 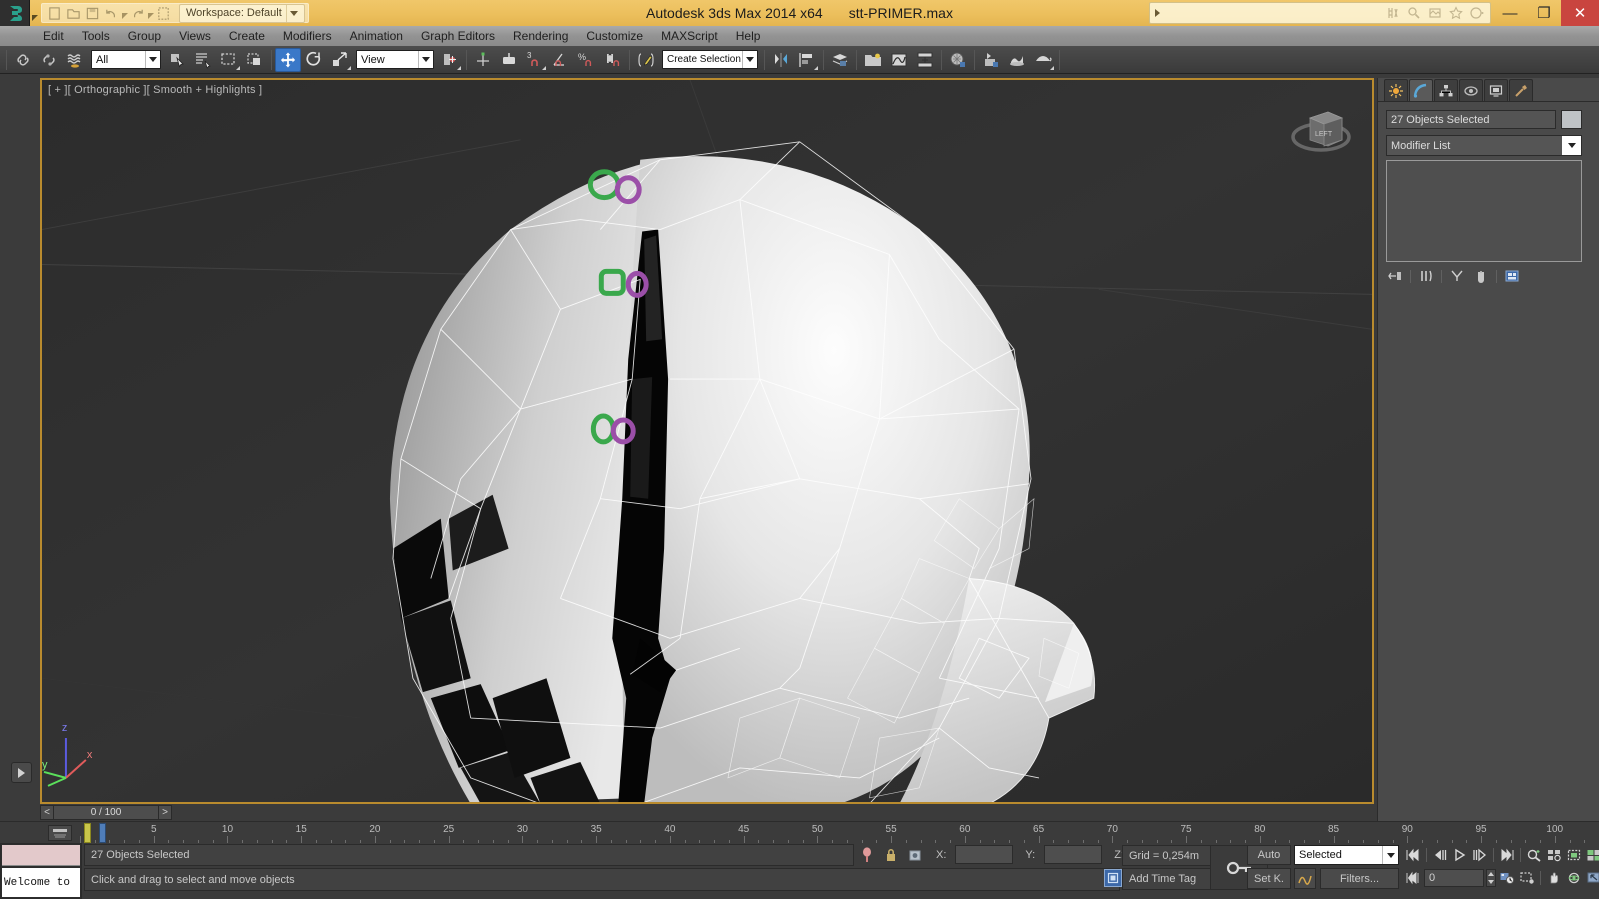 What do you see at coordinates (509, 60) in the screenshot?
I see `snaps-toggle-icon` at bounding box center [509, 60].